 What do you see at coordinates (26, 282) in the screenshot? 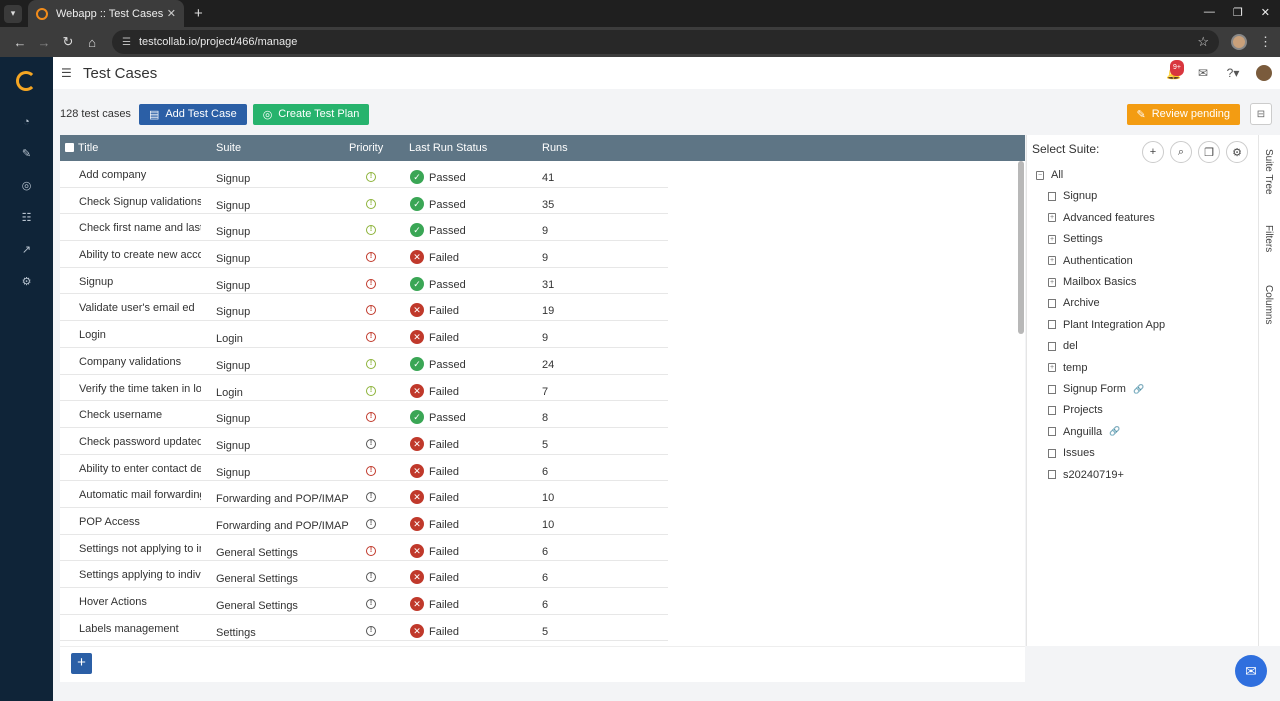
I see `settings-icon: ⚙` at bounding box center [26, 282].